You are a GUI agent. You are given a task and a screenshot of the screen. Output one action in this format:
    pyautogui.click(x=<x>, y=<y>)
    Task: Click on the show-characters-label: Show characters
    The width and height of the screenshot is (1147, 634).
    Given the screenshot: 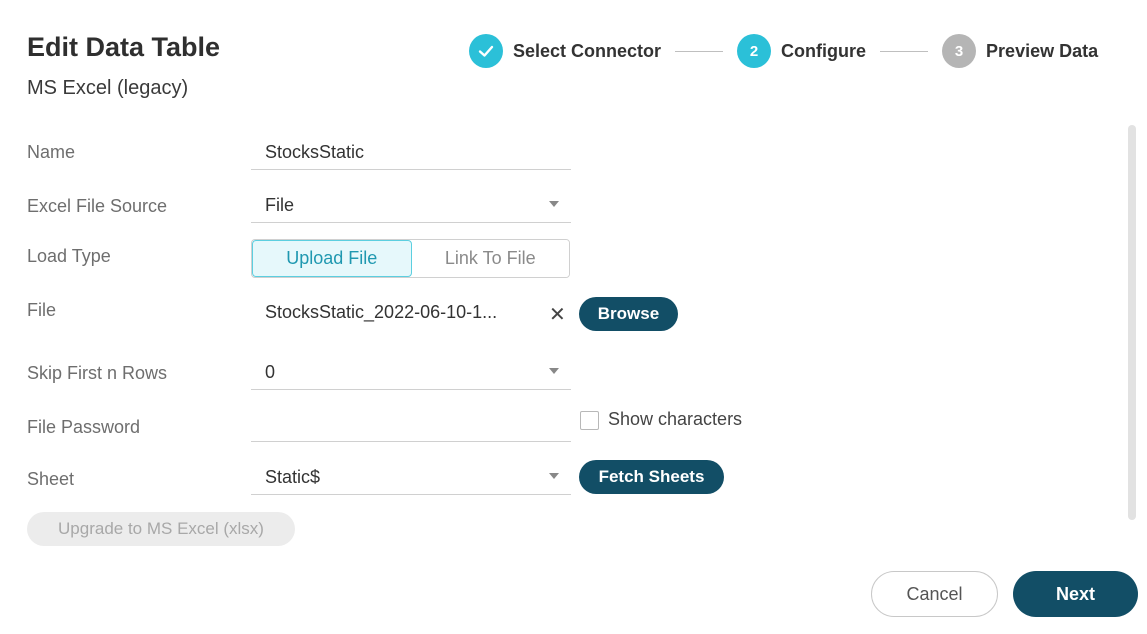 What is the action you would take?
    pyautogui.click(x=675, y=419)
    